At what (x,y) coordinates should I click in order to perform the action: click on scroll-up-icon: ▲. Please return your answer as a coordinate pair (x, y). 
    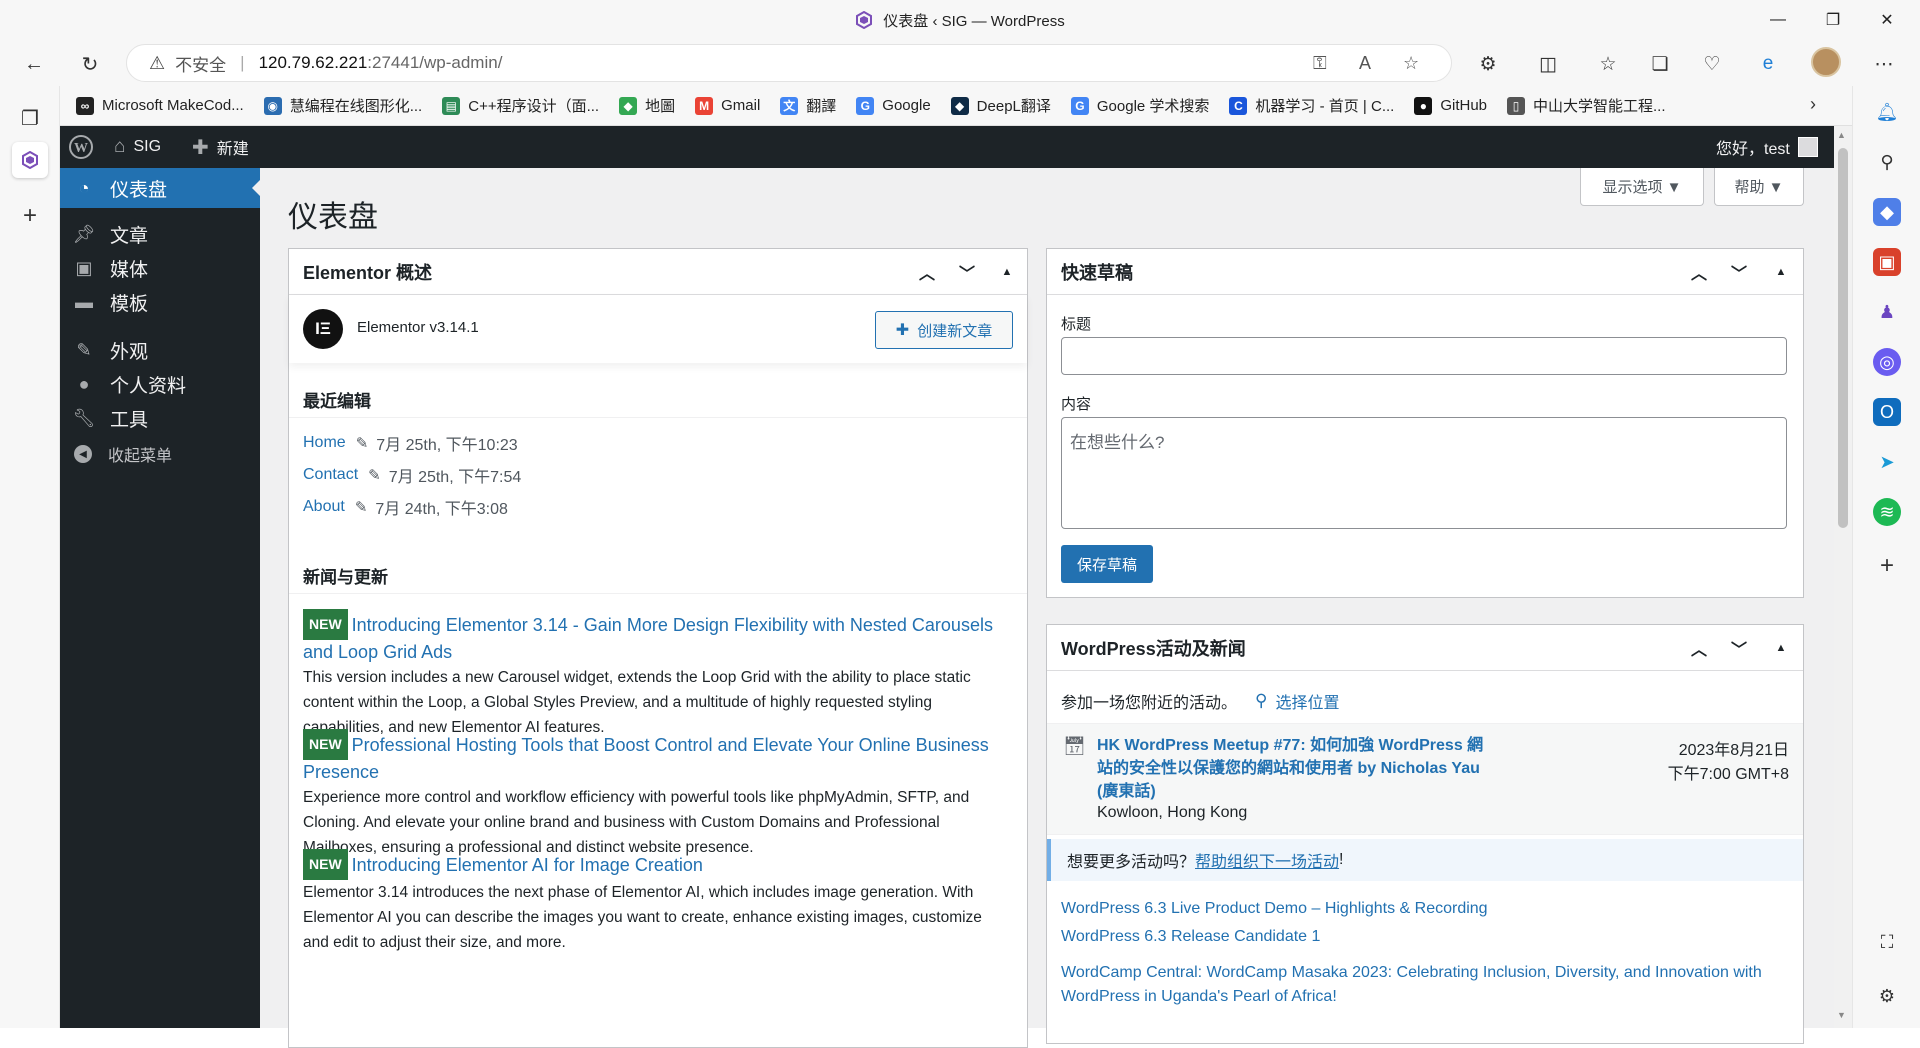
    Looking at the image, I should click on (1841, 135).